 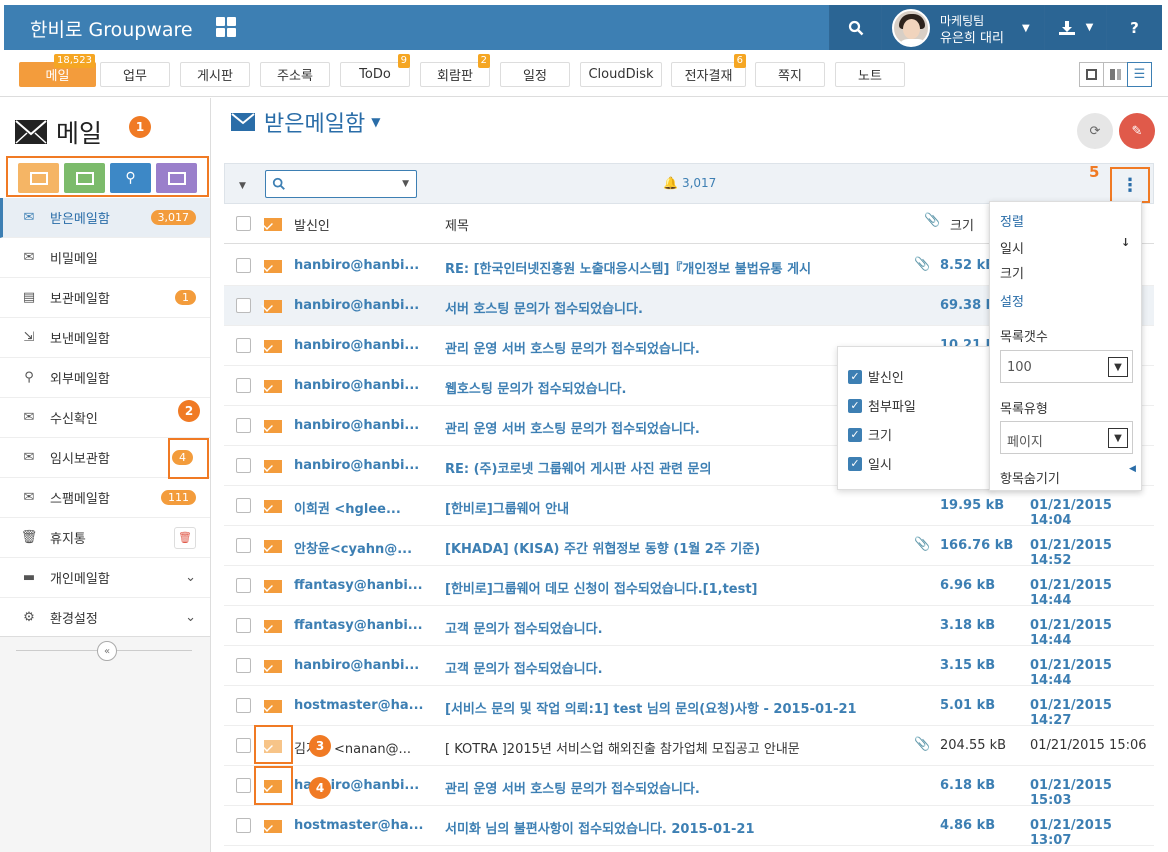 I want to click on column-toggle-from: ✓ 발신인, so click(x=876, y=376).